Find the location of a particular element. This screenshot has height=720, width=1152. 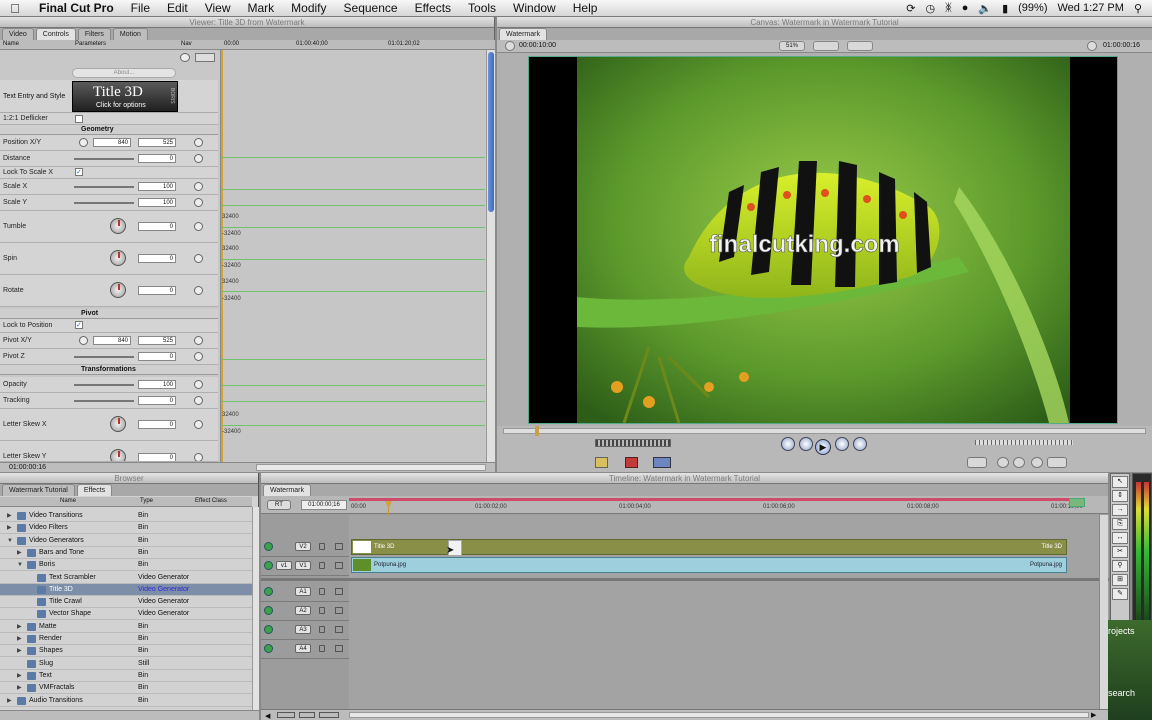

add-marker-button is located at coordinates (1037, 462).